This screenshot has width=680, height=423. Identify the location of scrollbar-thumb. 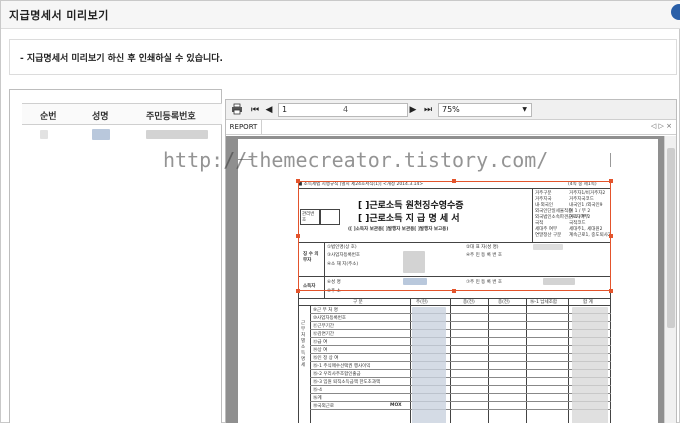
(671, 238).